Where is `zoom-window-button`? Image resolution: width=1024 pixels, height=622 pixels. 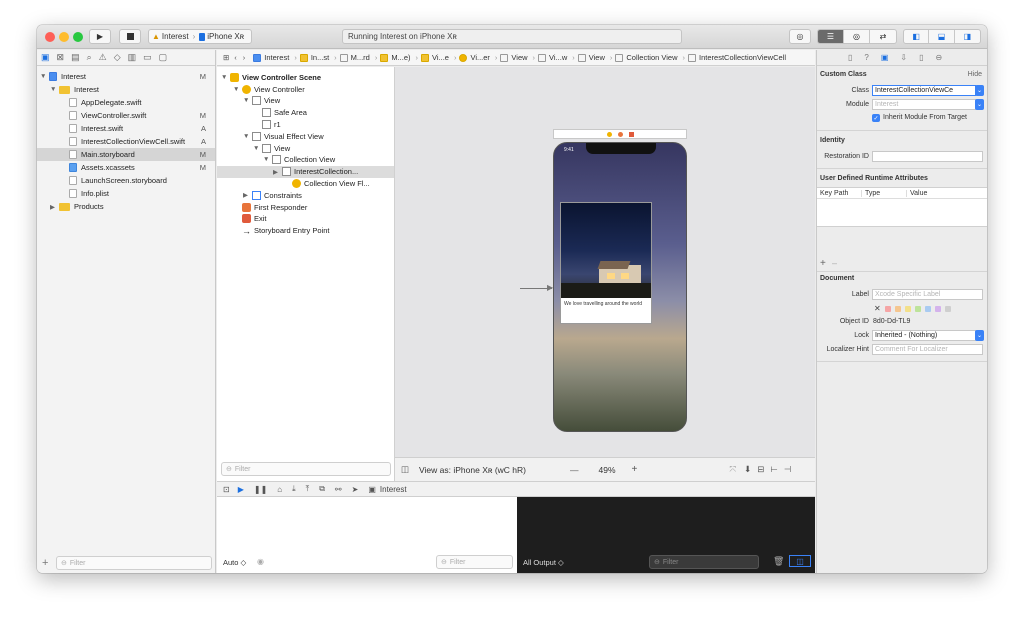
zoom-window-button is located at coordinates (78, 37).